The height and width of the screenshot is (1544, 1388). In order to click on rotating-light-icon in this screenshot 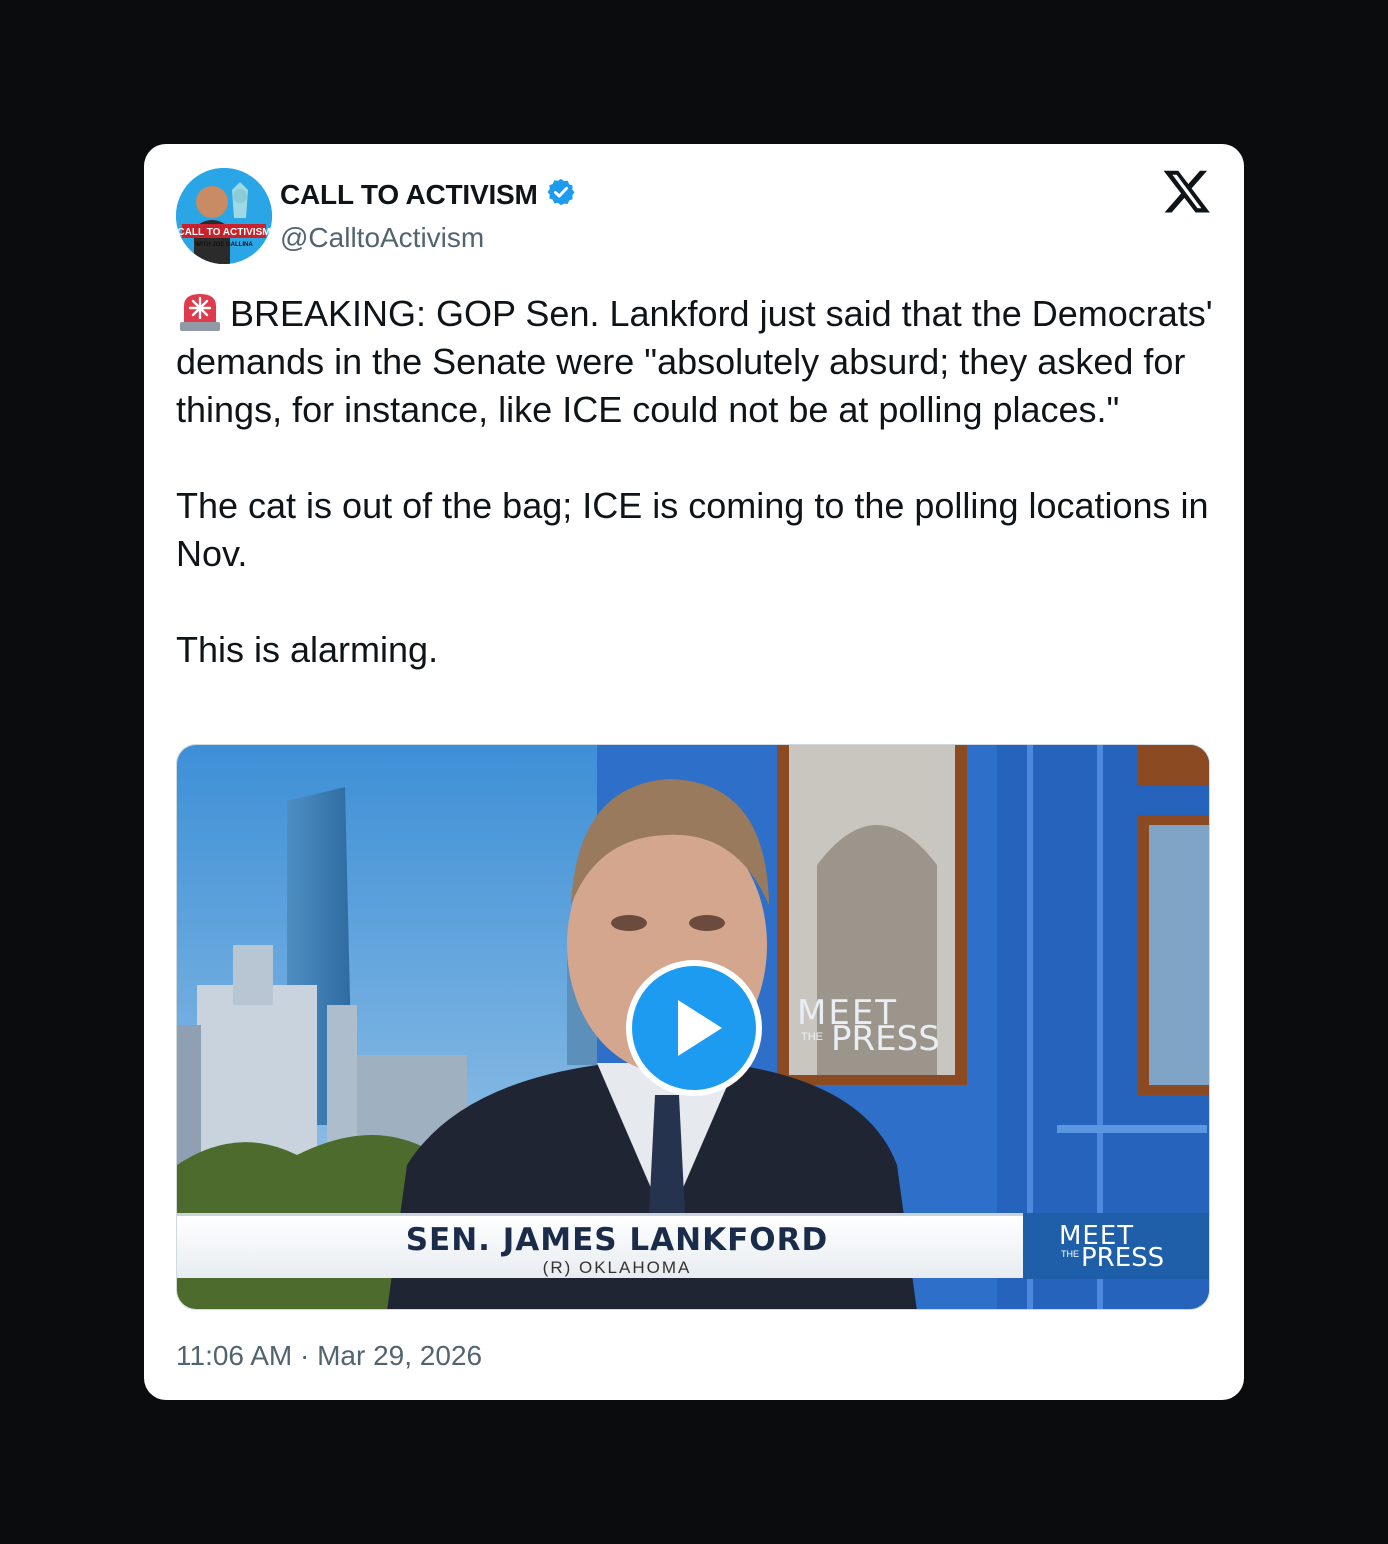, I will do `click(200, 311)`.